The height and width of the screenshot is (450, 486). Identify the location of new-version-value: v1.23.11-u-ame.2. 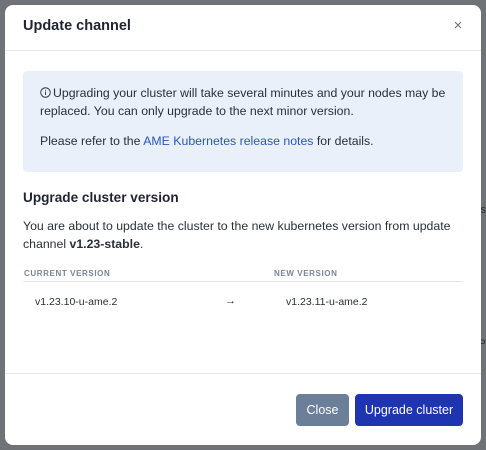
(327, 302).